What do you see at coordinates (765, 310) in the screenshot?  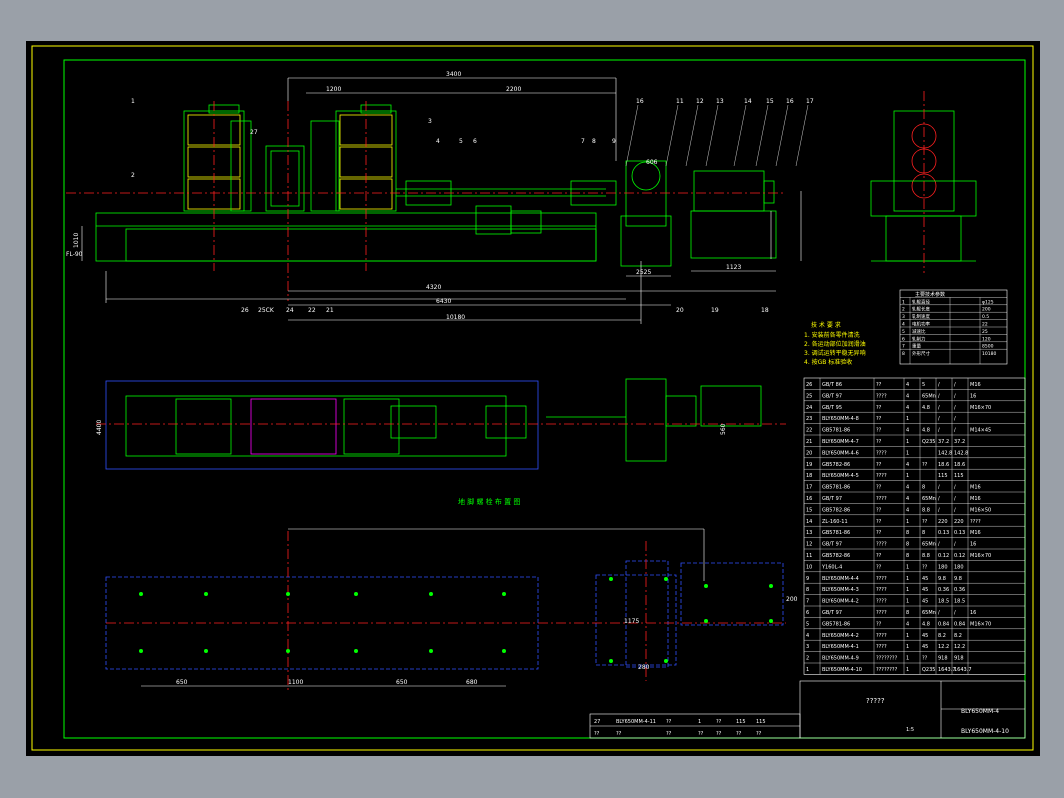 I see `balloon-bottom: 18` at bounding box center [765, 310].